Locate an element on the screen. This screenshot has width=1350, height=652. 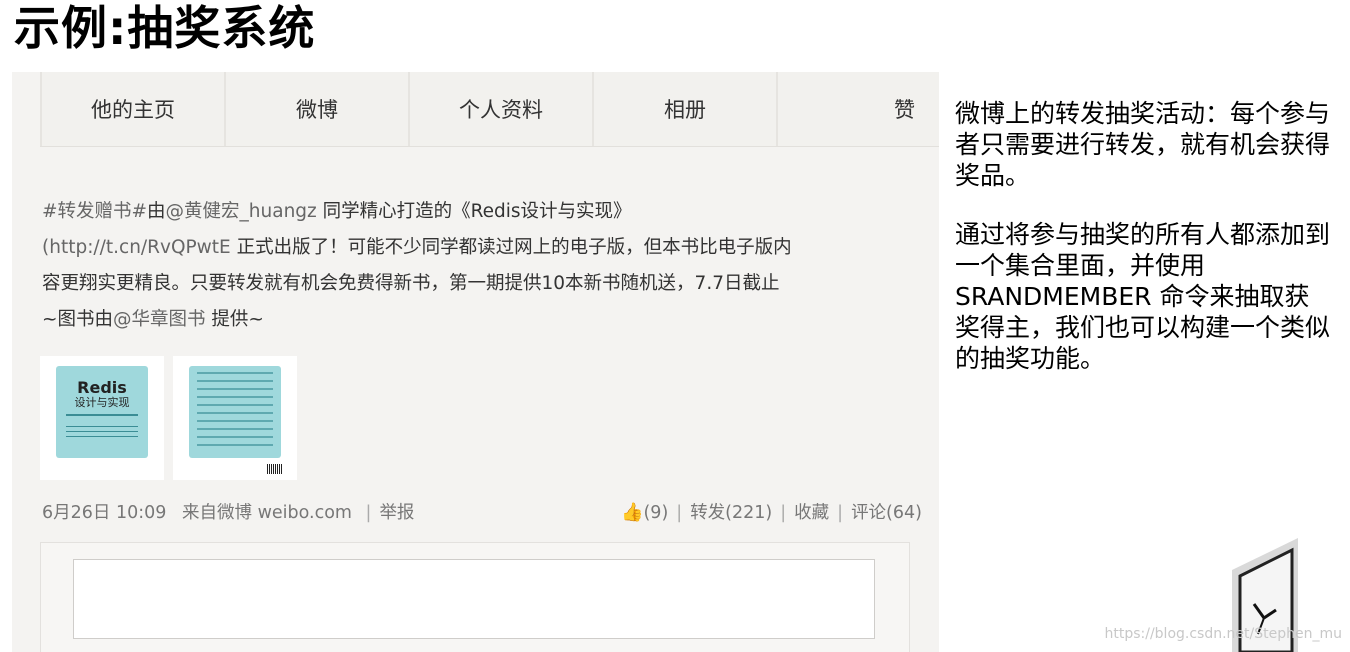
source-label: 来自微博 is located at coordinates (216, 513).